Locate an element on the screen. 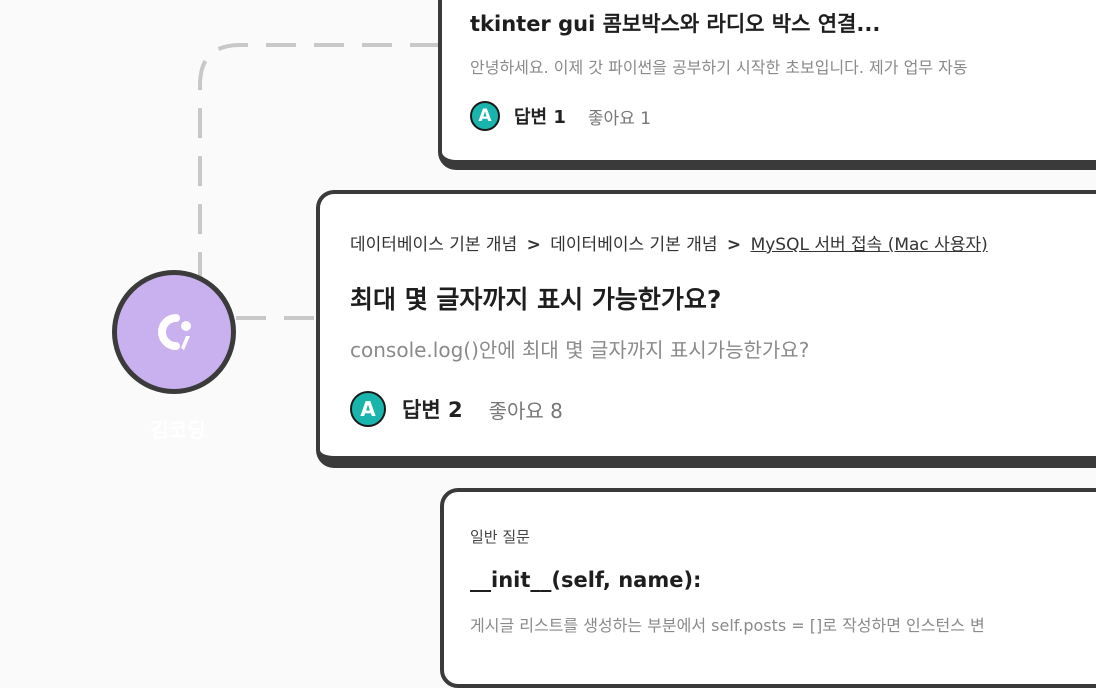 This screenshot has width=1096, height=688. likes-count: 좋아요 1 is located at coordinates (619, 118).